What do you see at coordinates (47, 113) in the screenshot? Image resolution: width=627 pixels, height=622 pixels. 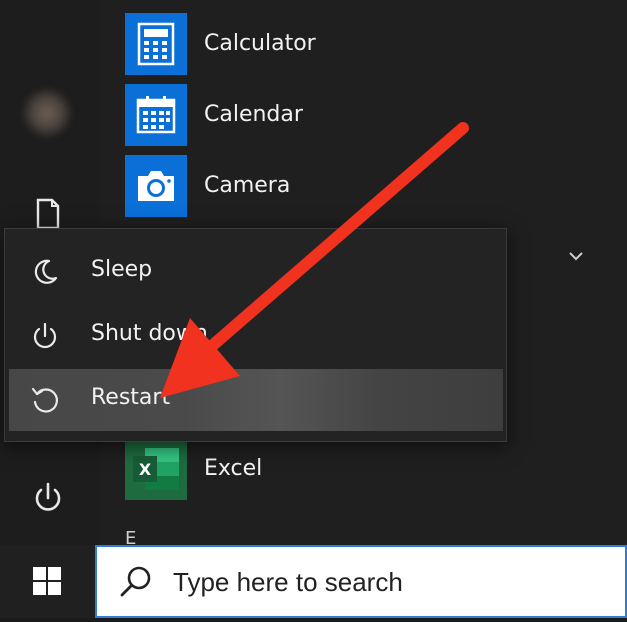 I see `user-avatar` at bounding box center [47, 113].